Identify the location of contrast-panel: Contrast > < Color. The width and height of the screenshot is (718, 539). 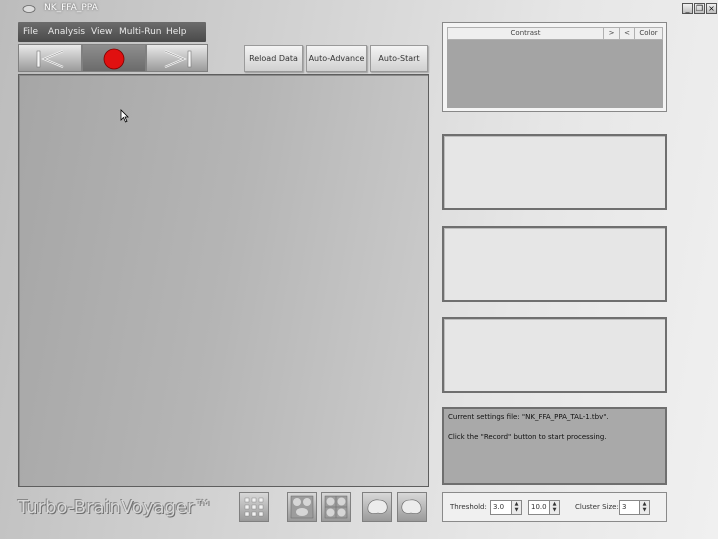
(554, 67).